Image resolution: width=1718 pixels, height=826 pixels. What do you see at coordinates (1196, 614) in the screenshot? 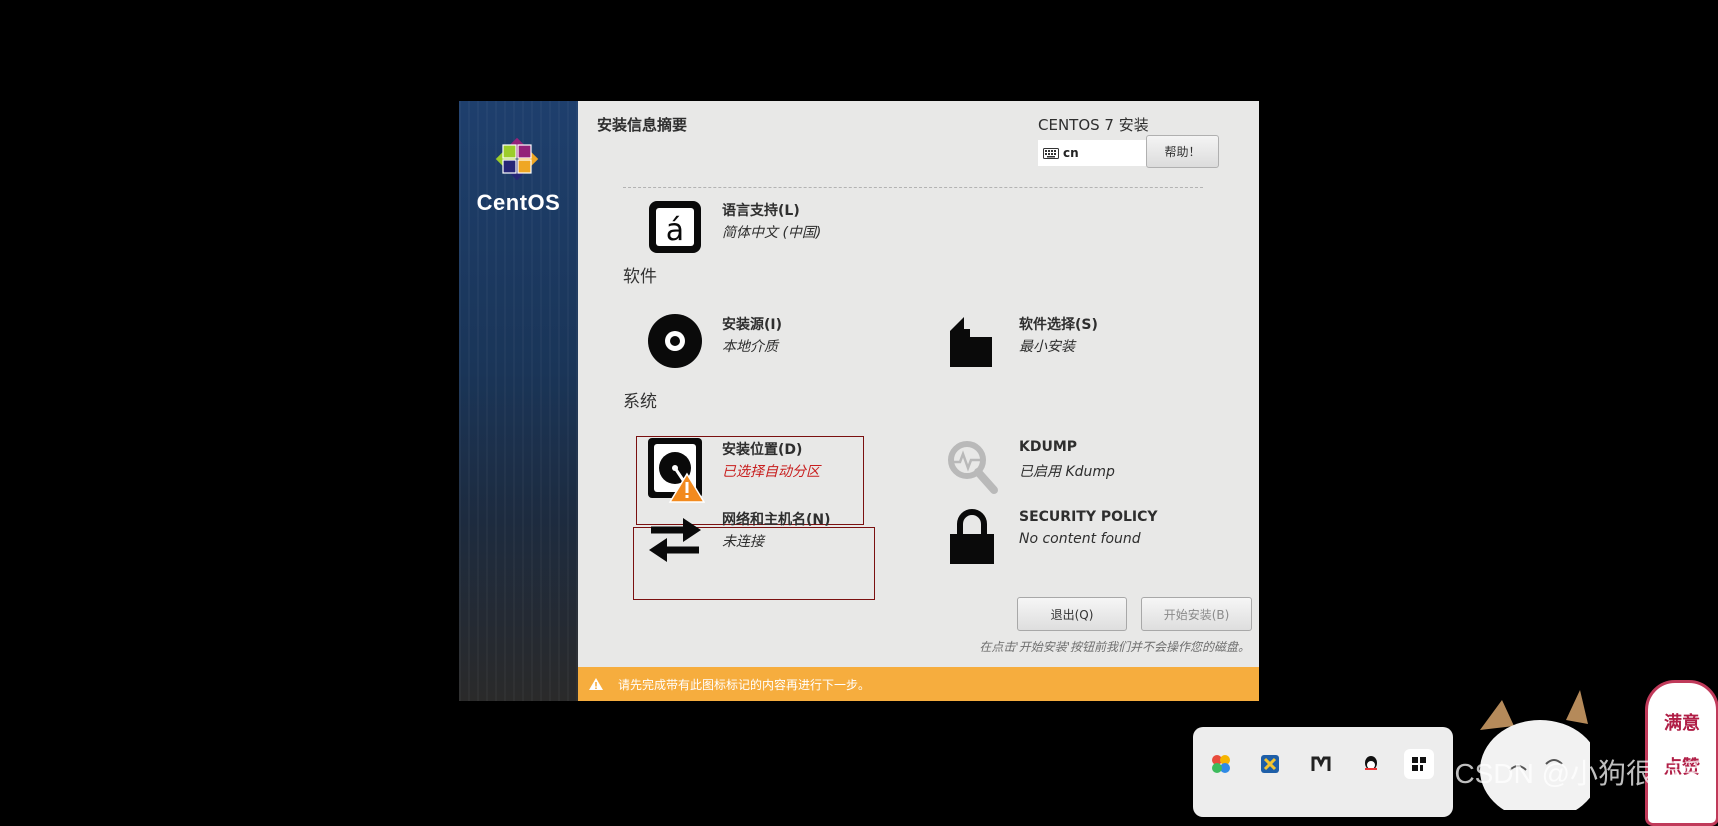
I see `begin-installation-button: 开始安装(B)` at bounding box center [1196, 614].